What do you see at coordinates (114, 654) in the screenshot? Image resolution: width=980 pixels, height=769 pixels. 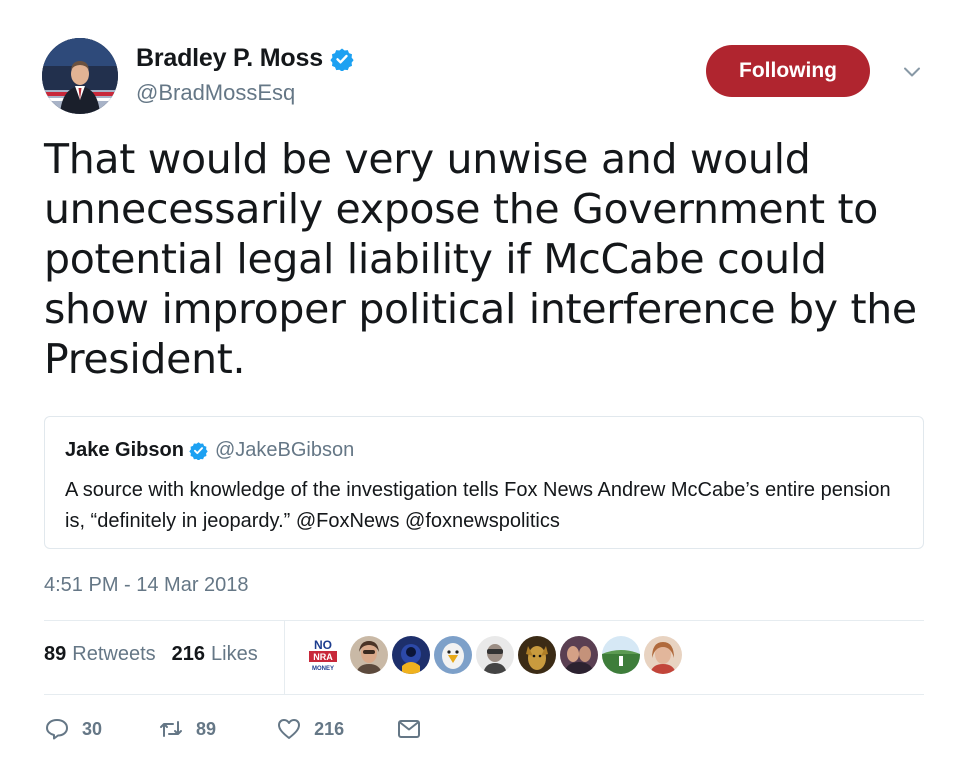 I see `retweets-label: Retweets` at bounding box center [114, 654].